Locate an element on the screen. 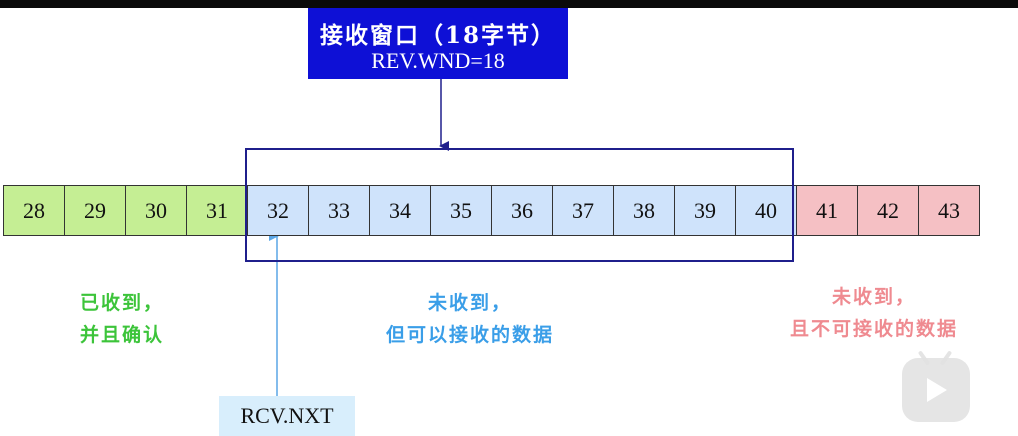  caption-blocked: 未收到， 且不可接收的数据 is located at coordinates (874, 313).